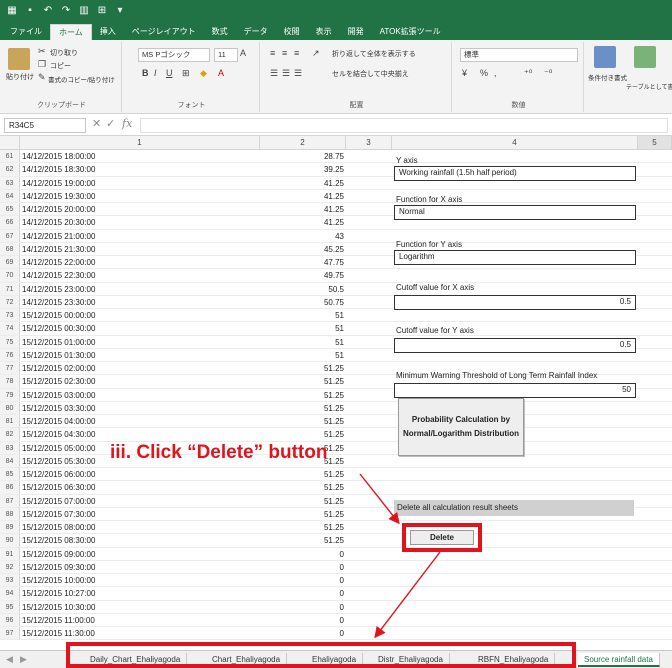 The height and width of the screenshot is (668, 672). Describe the element at coordinates (515, 302) in the screenshot. I see `cutoff-x-field: 0.5` at that location.